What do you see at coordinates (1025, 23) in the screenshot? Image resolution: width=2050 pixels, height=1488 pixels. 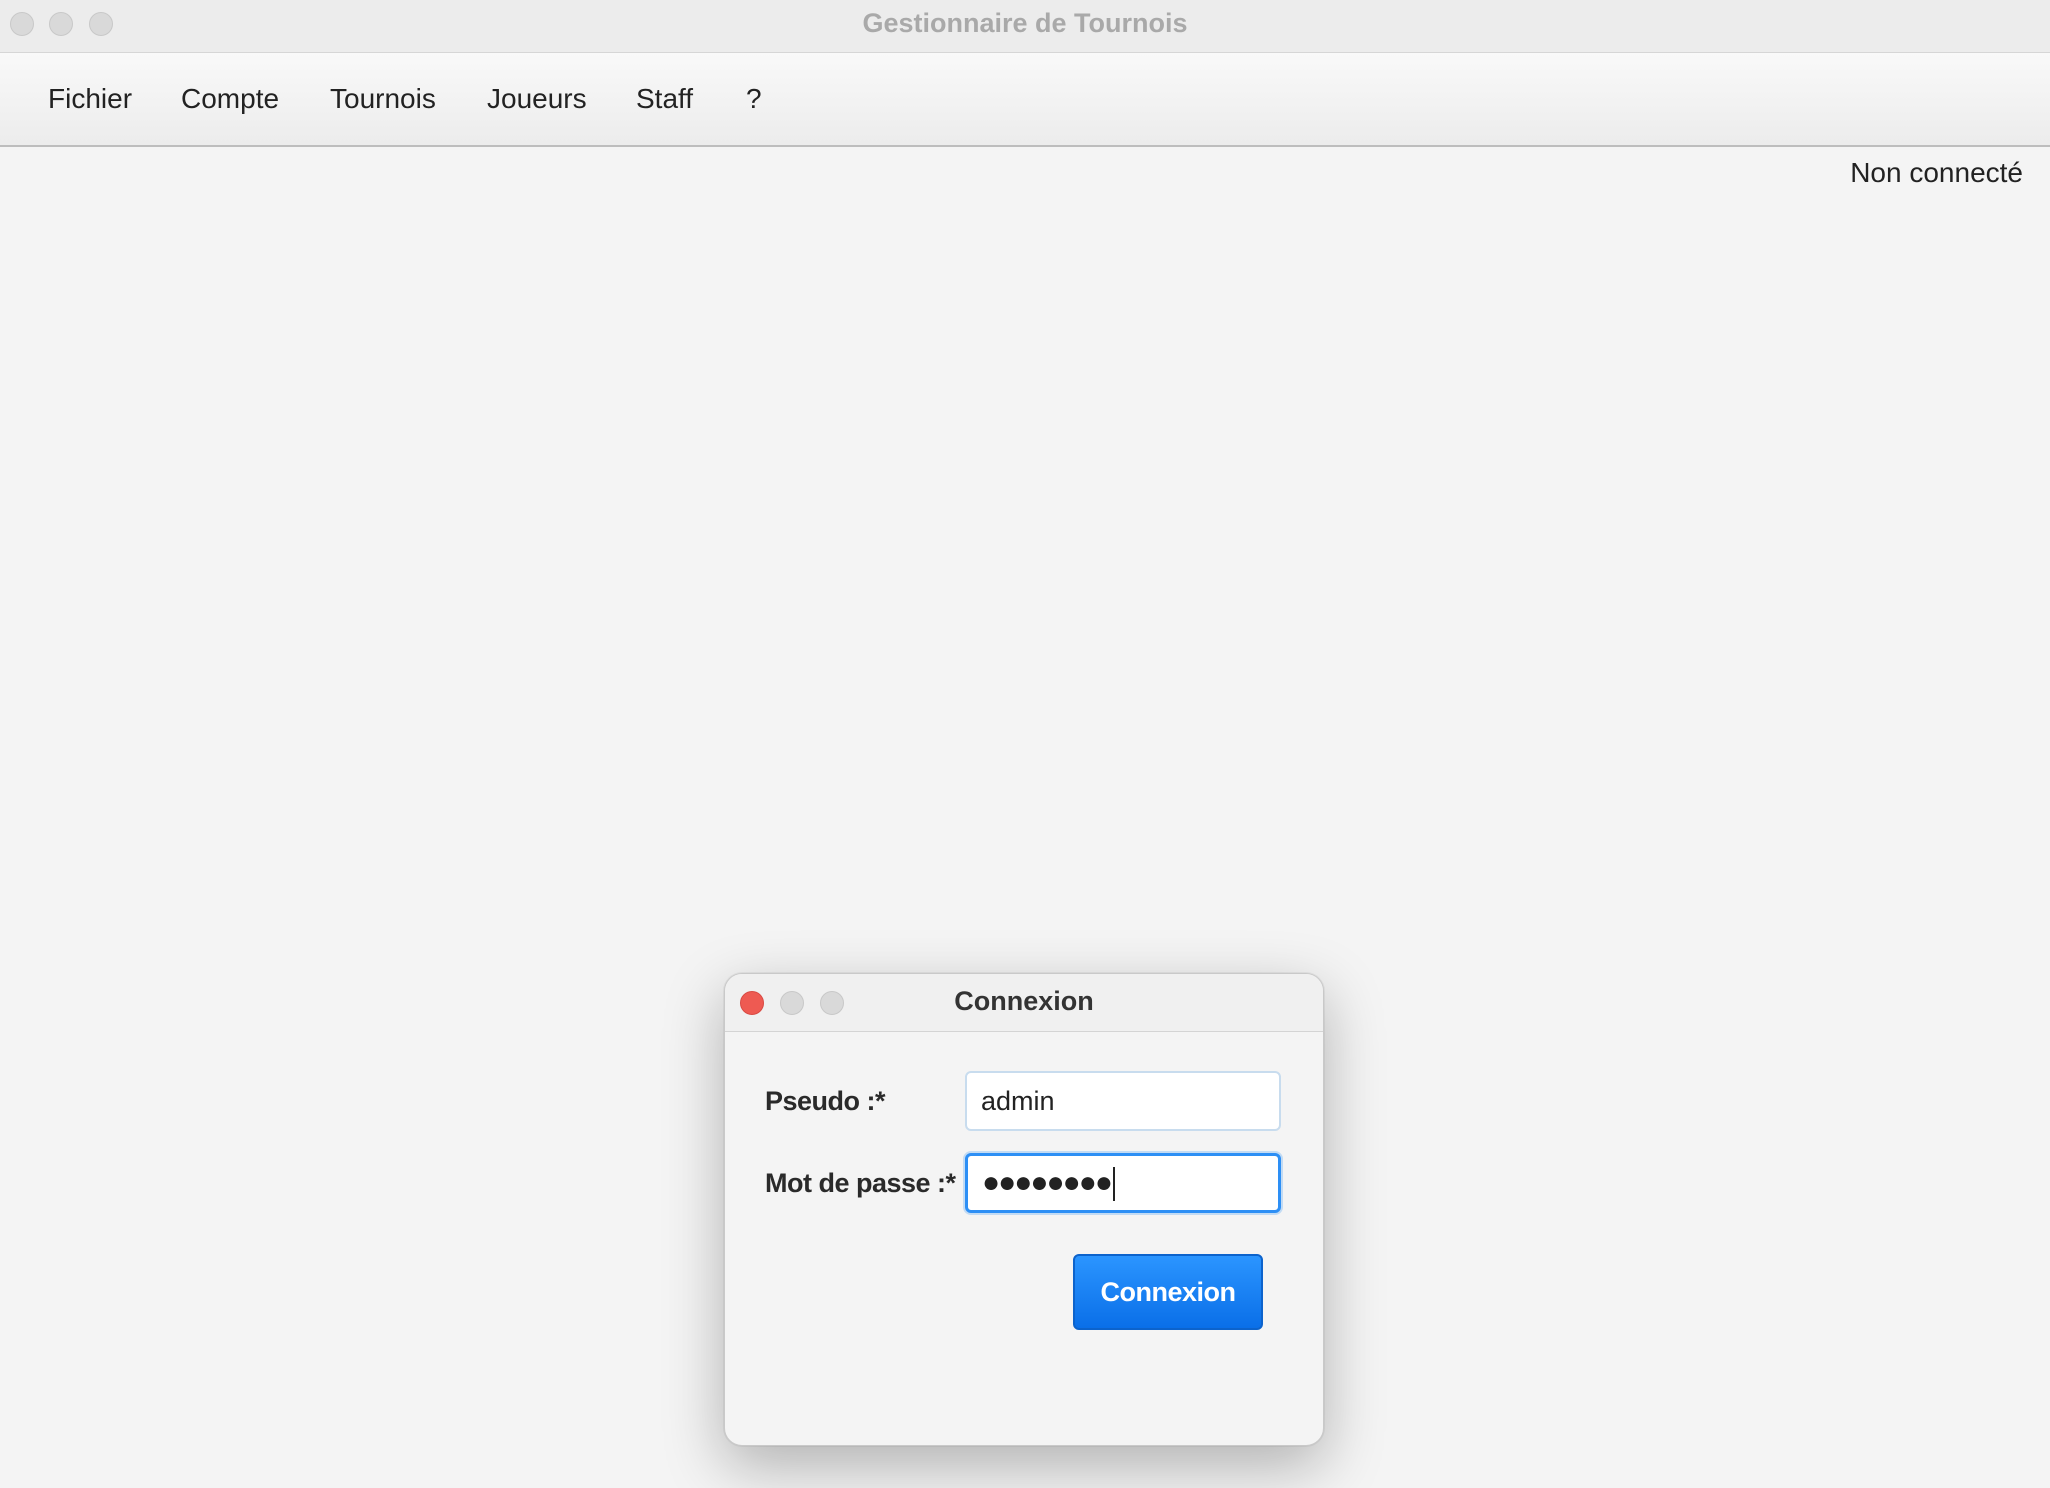 I see `window-title: Gestionnaire de Tournois` at bounding box center [1025, 23].